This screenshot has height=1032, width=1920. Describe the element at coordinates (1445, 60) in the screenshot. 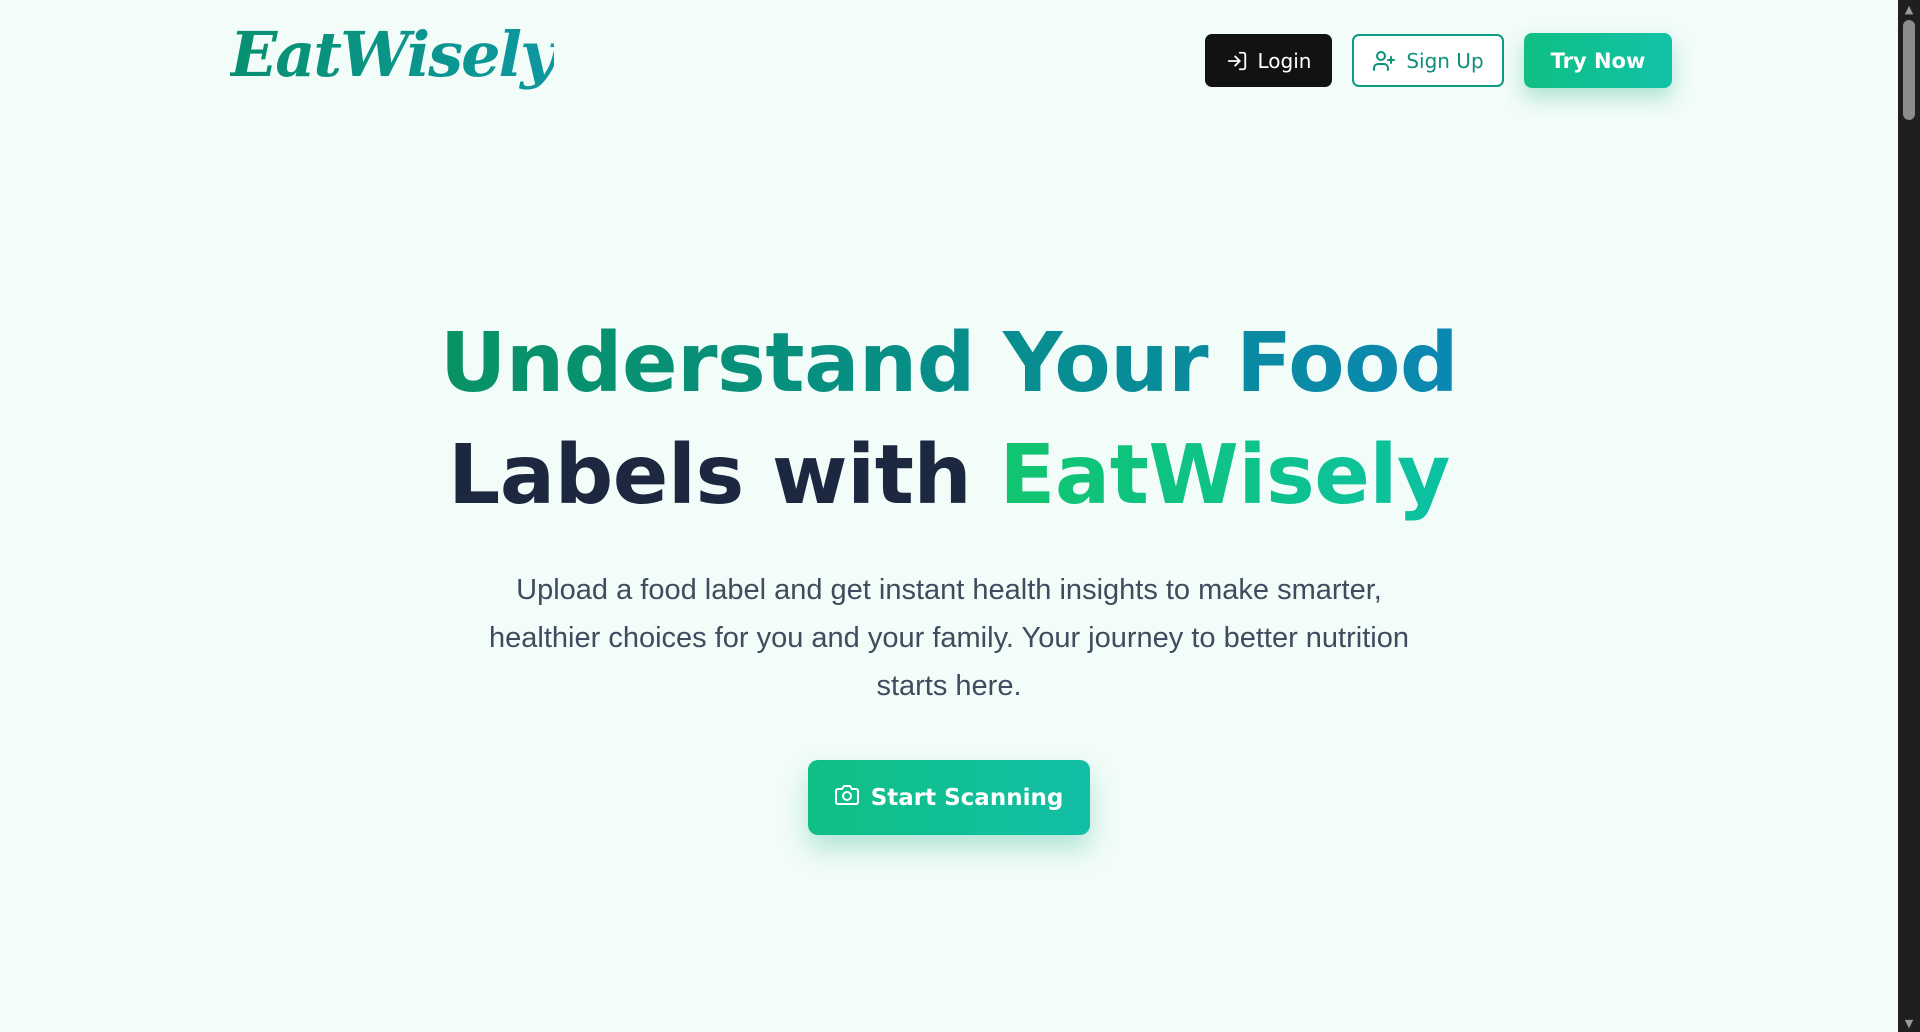

I see `signup-label: Sign Up` at that location.